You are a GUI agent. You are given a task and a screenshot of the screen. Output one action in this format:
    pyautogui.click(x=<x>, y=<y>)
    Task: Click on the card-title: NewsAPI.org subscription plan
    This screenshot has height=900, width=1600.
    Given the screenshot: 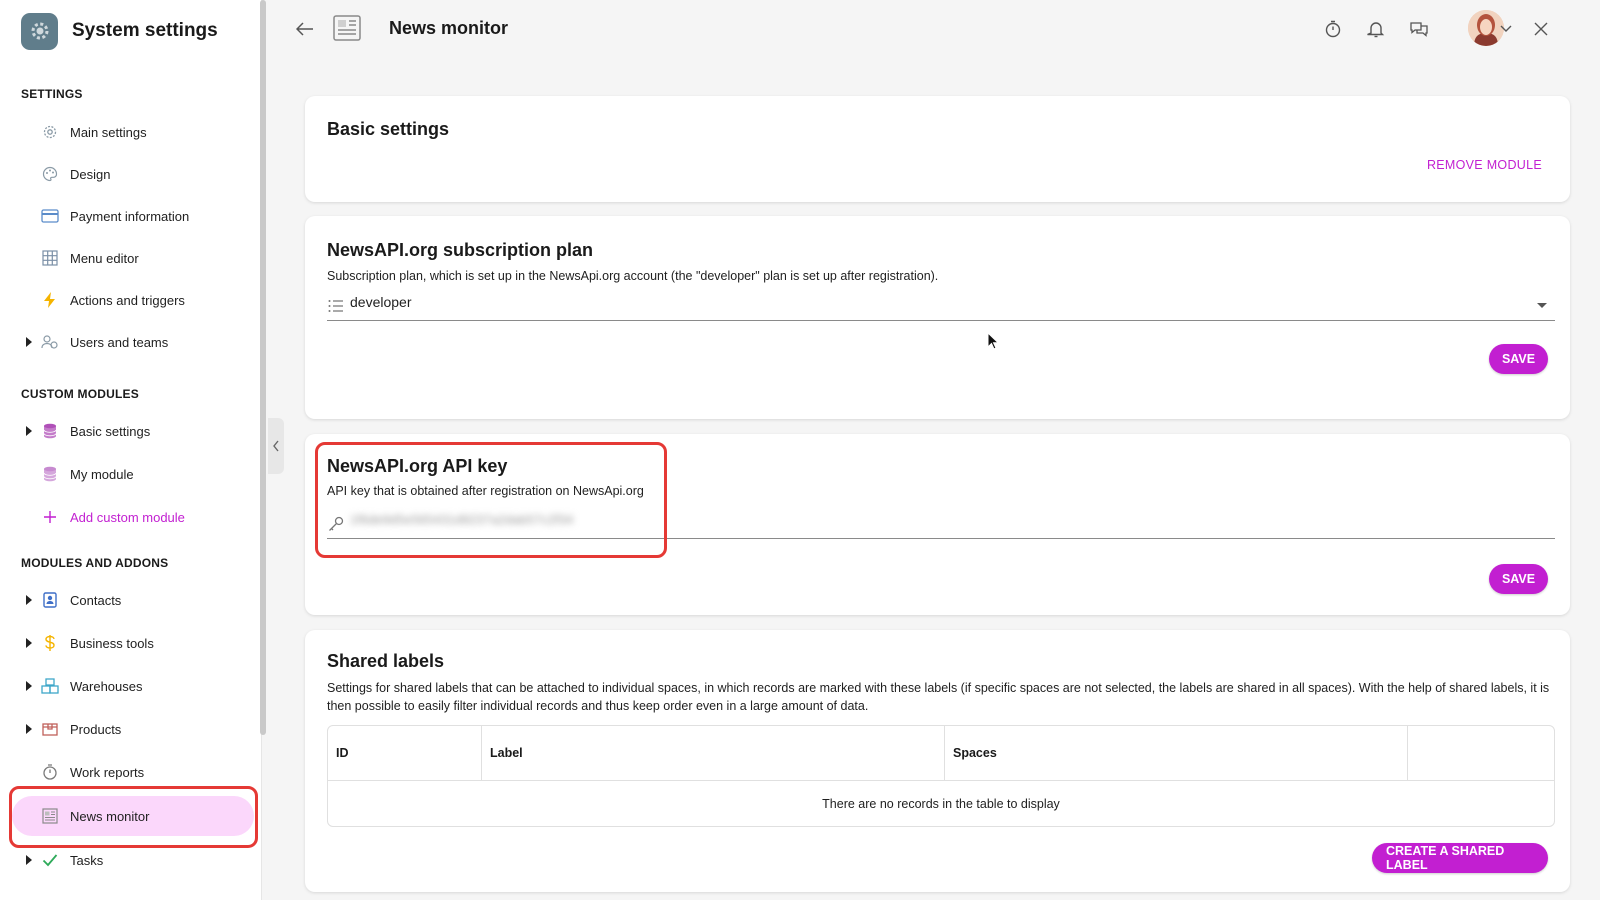 What is the action you would take?
    pyautogui.click(x=460, y=250)
    